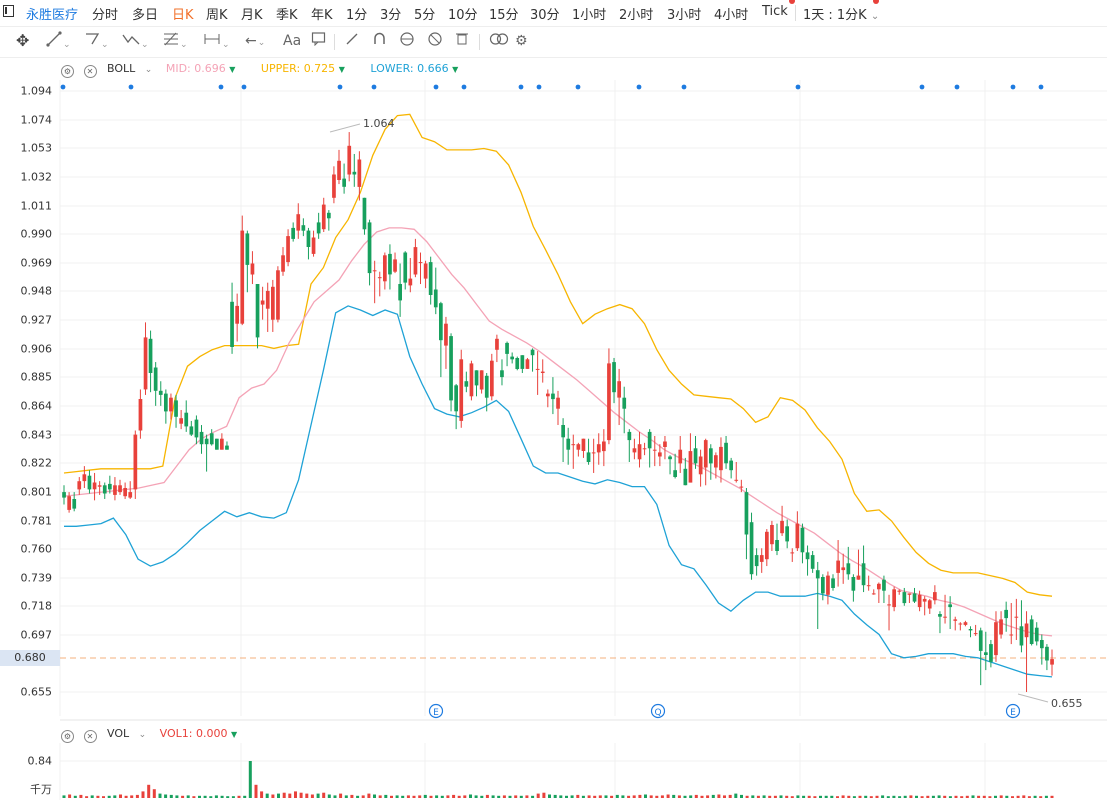  What do you see at coordinates (957, 87) in the screenshot?
I see `event-dot` at bounding box center [957, 87].